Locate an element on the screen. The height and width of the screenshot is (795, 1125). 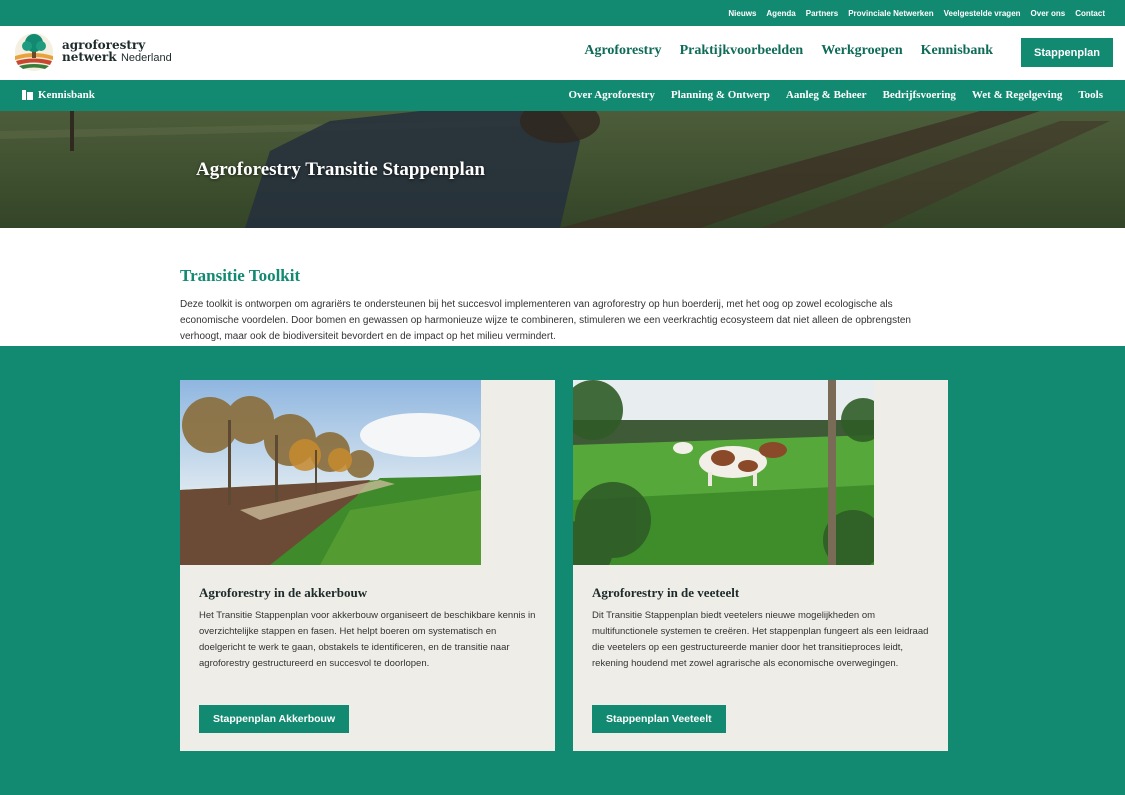
veeteelt-pasture-image is located at coordinates (723, 472).